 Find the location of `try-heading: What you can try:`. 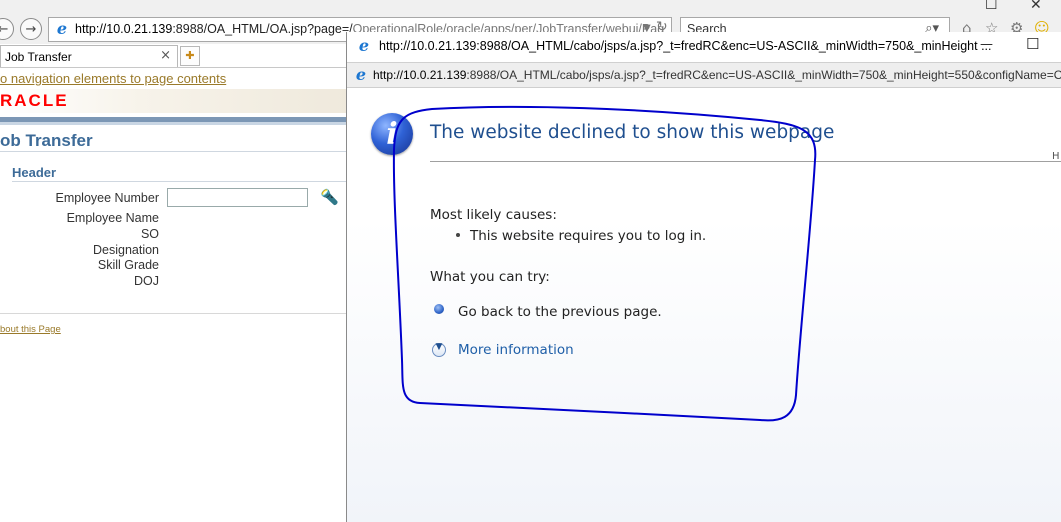

try-heading: What you can try: is located at coordinates (490, 277).